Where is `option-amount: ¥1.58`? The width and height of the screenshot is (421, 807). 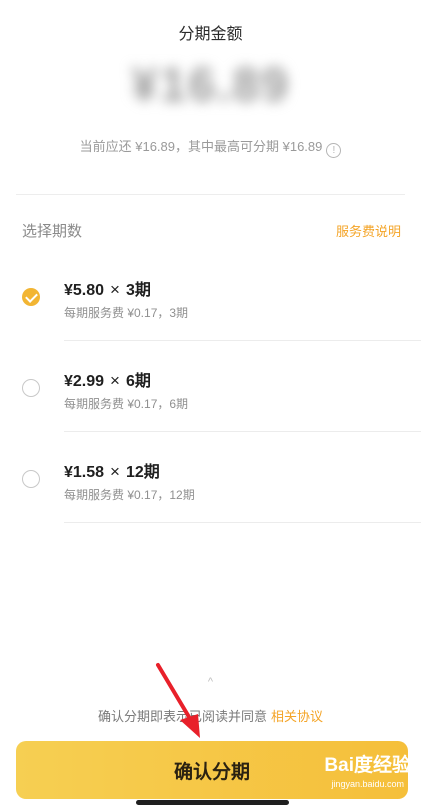
option-amount: ¥1.58 is located at coordinates (84, 472).